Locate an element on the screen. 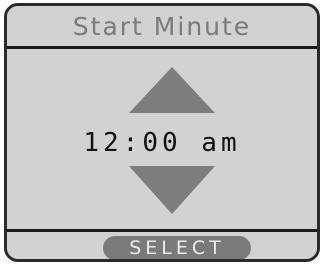  footer-bar: SELECT is located at coordinates (162, 244).